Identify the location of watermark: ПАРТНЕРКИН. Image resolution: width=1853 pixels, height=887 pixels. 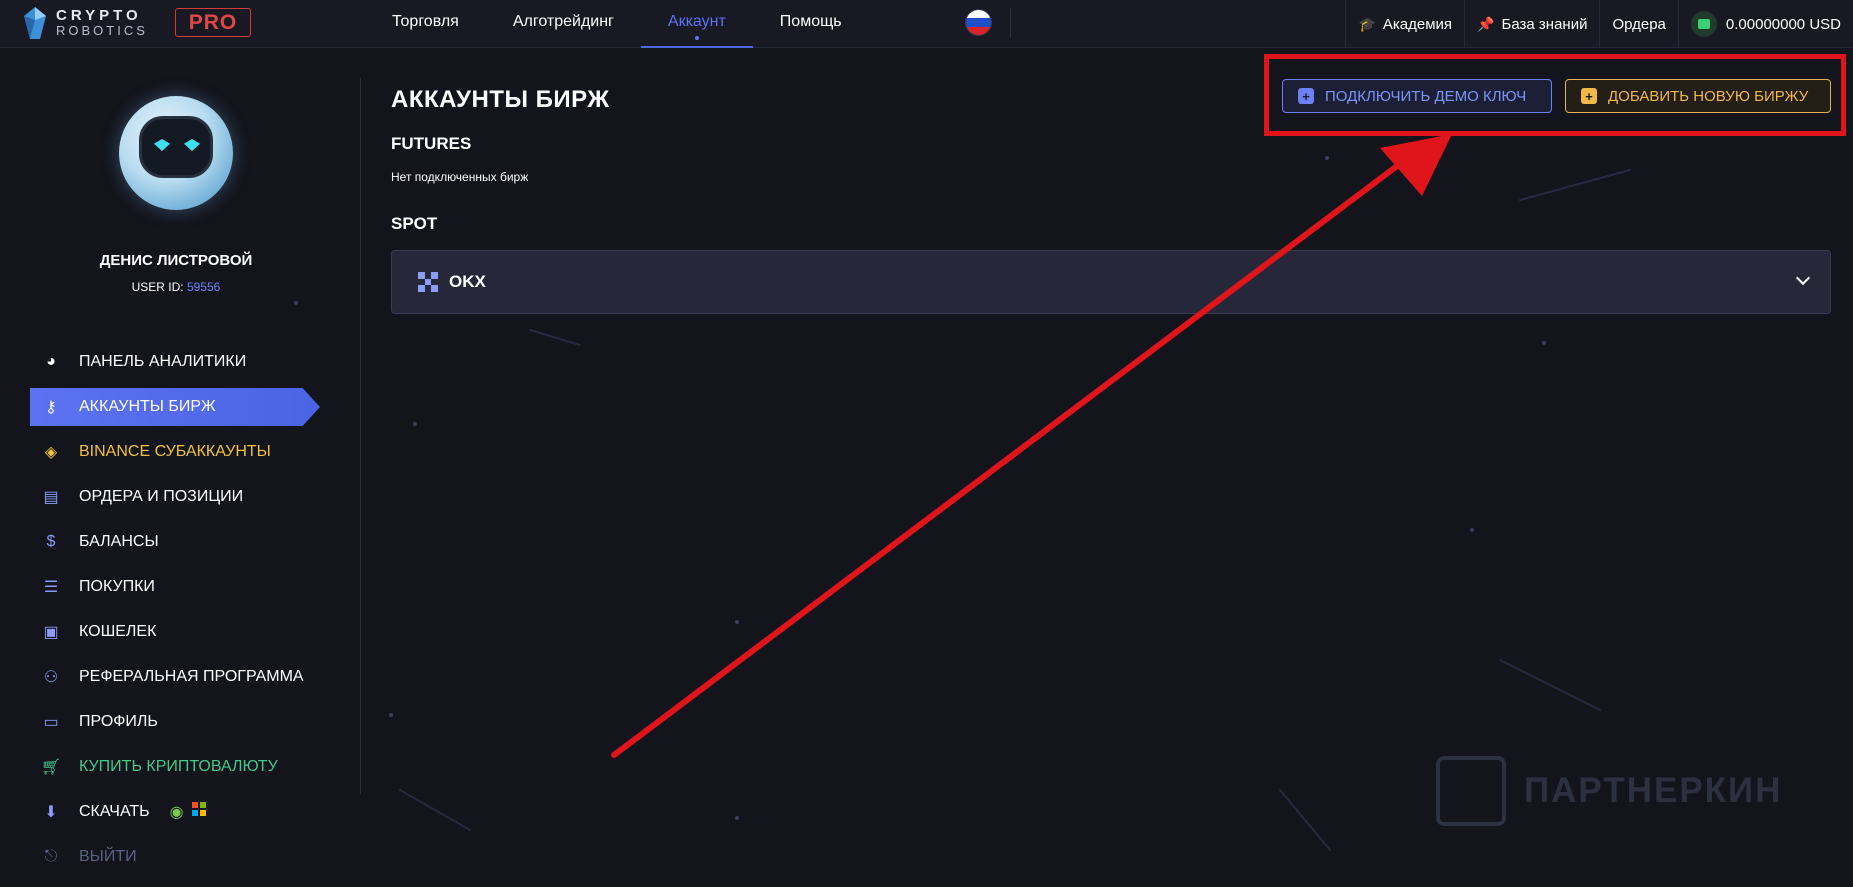
(1609, 791).